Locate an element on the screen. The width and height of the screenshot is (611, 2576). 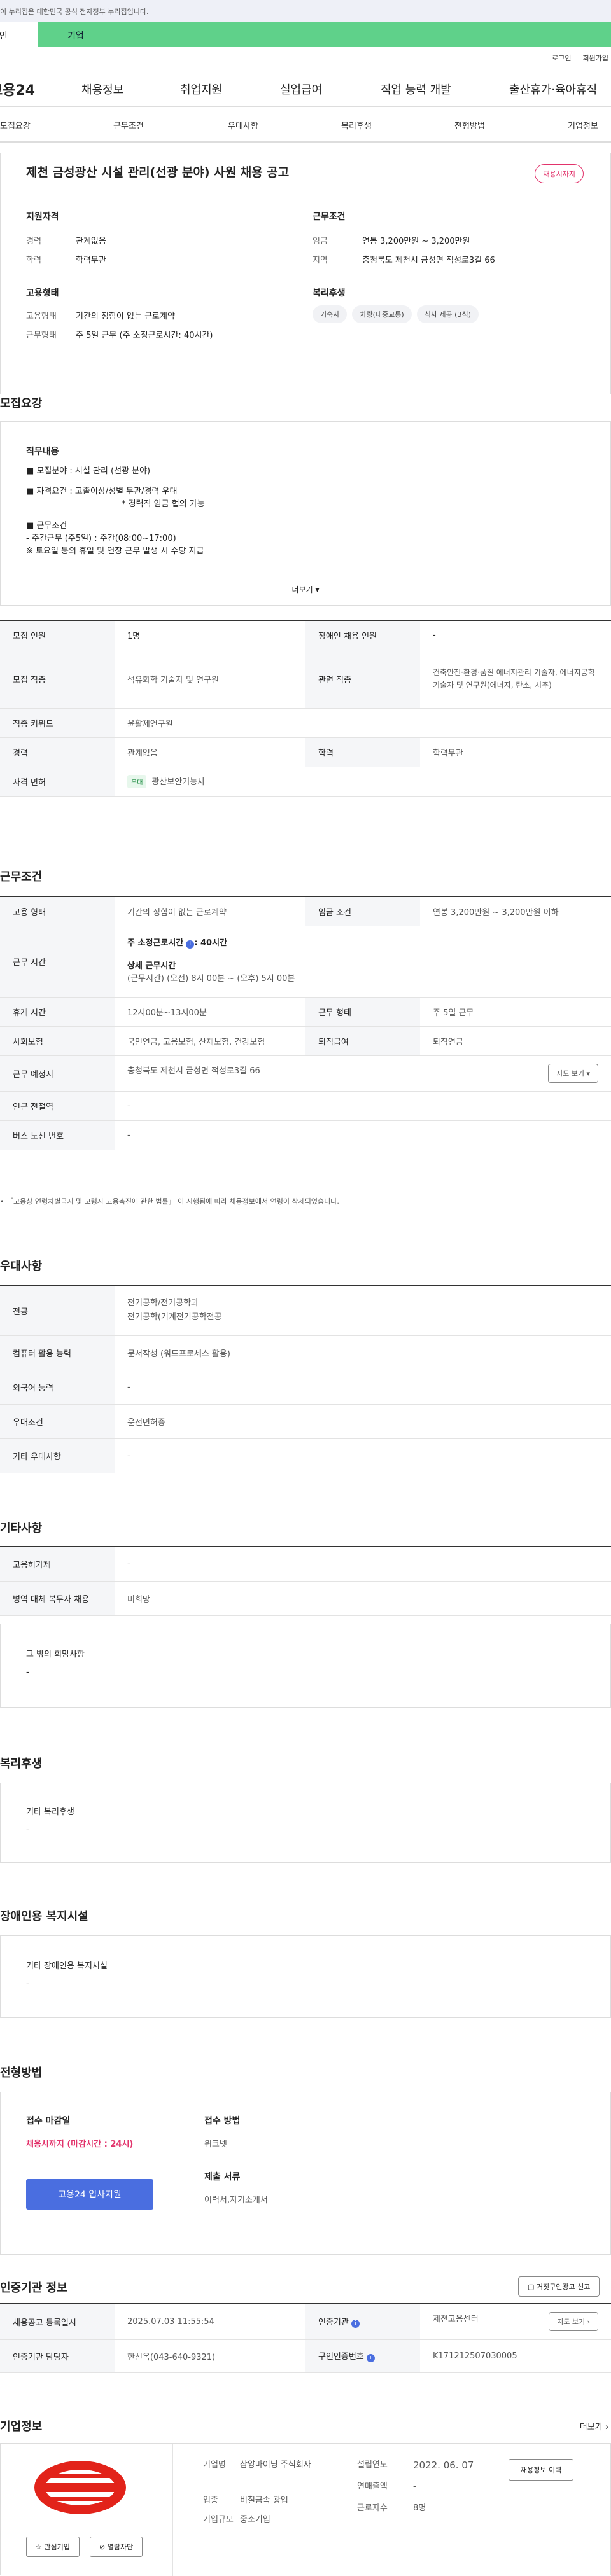
login-link: 로그인 is located at coordinates (561, 58).